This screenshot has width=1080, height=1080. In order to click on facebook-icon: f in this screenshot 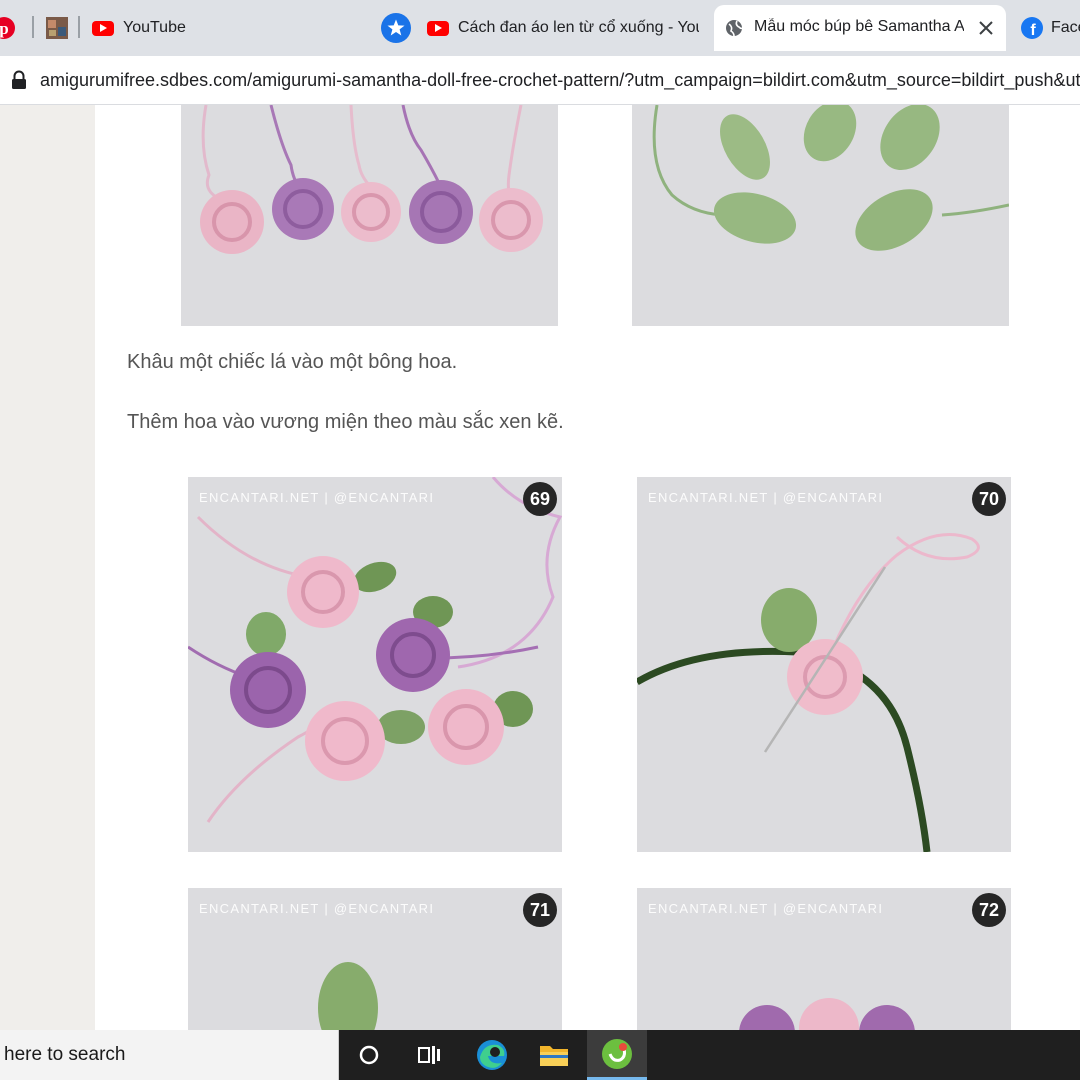, I will do `click(1032, 28)`.